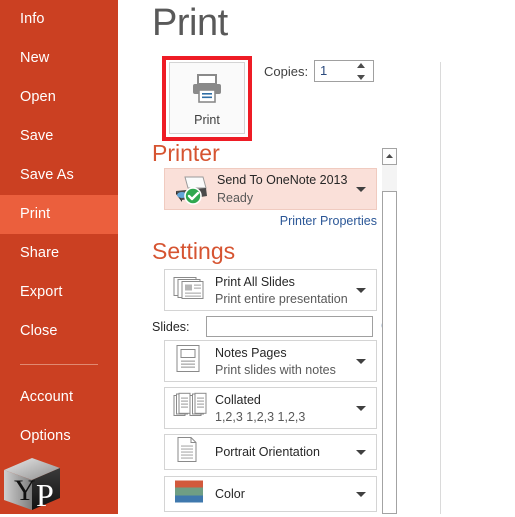  I want to click on sidebar-item-export: Export, so click(59, 292).